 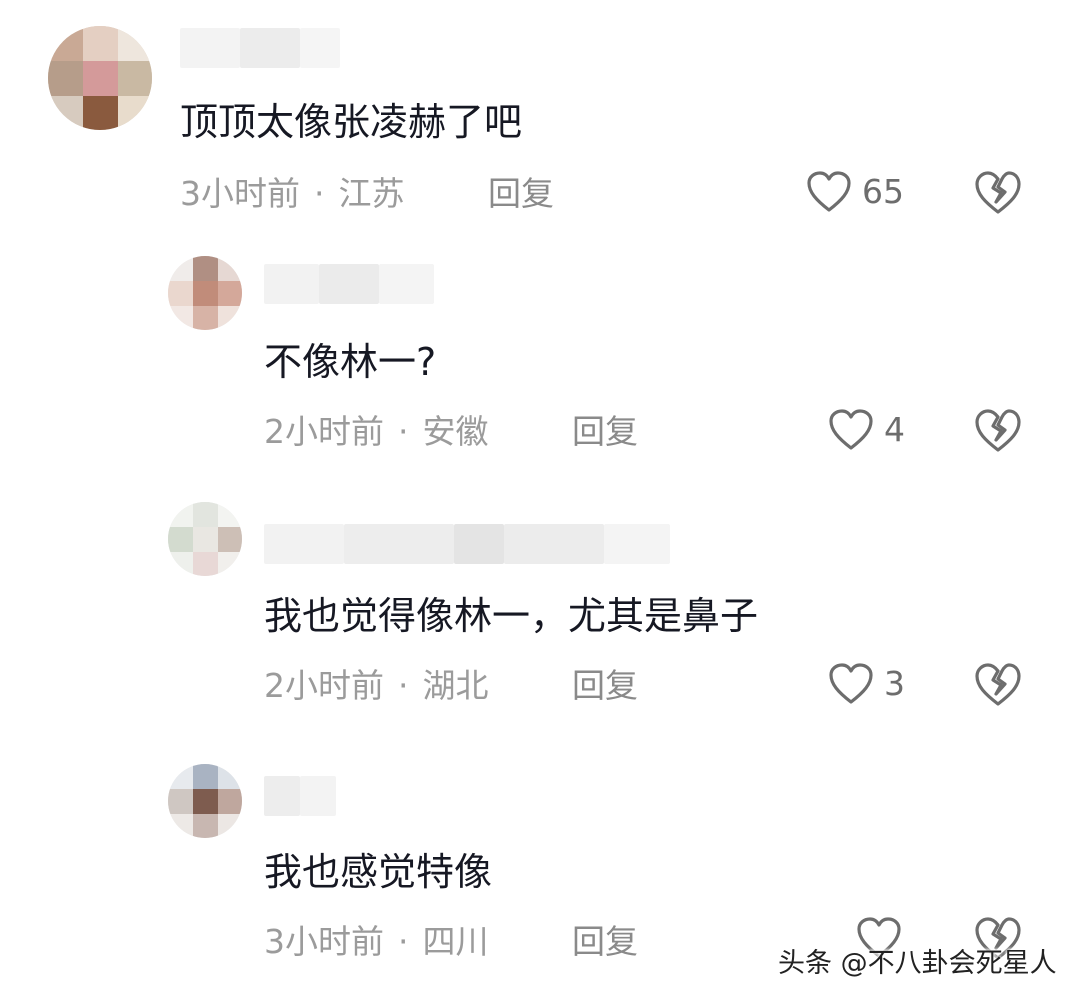 I want to click on comment-location: 四川, so click(x=455, y=941).